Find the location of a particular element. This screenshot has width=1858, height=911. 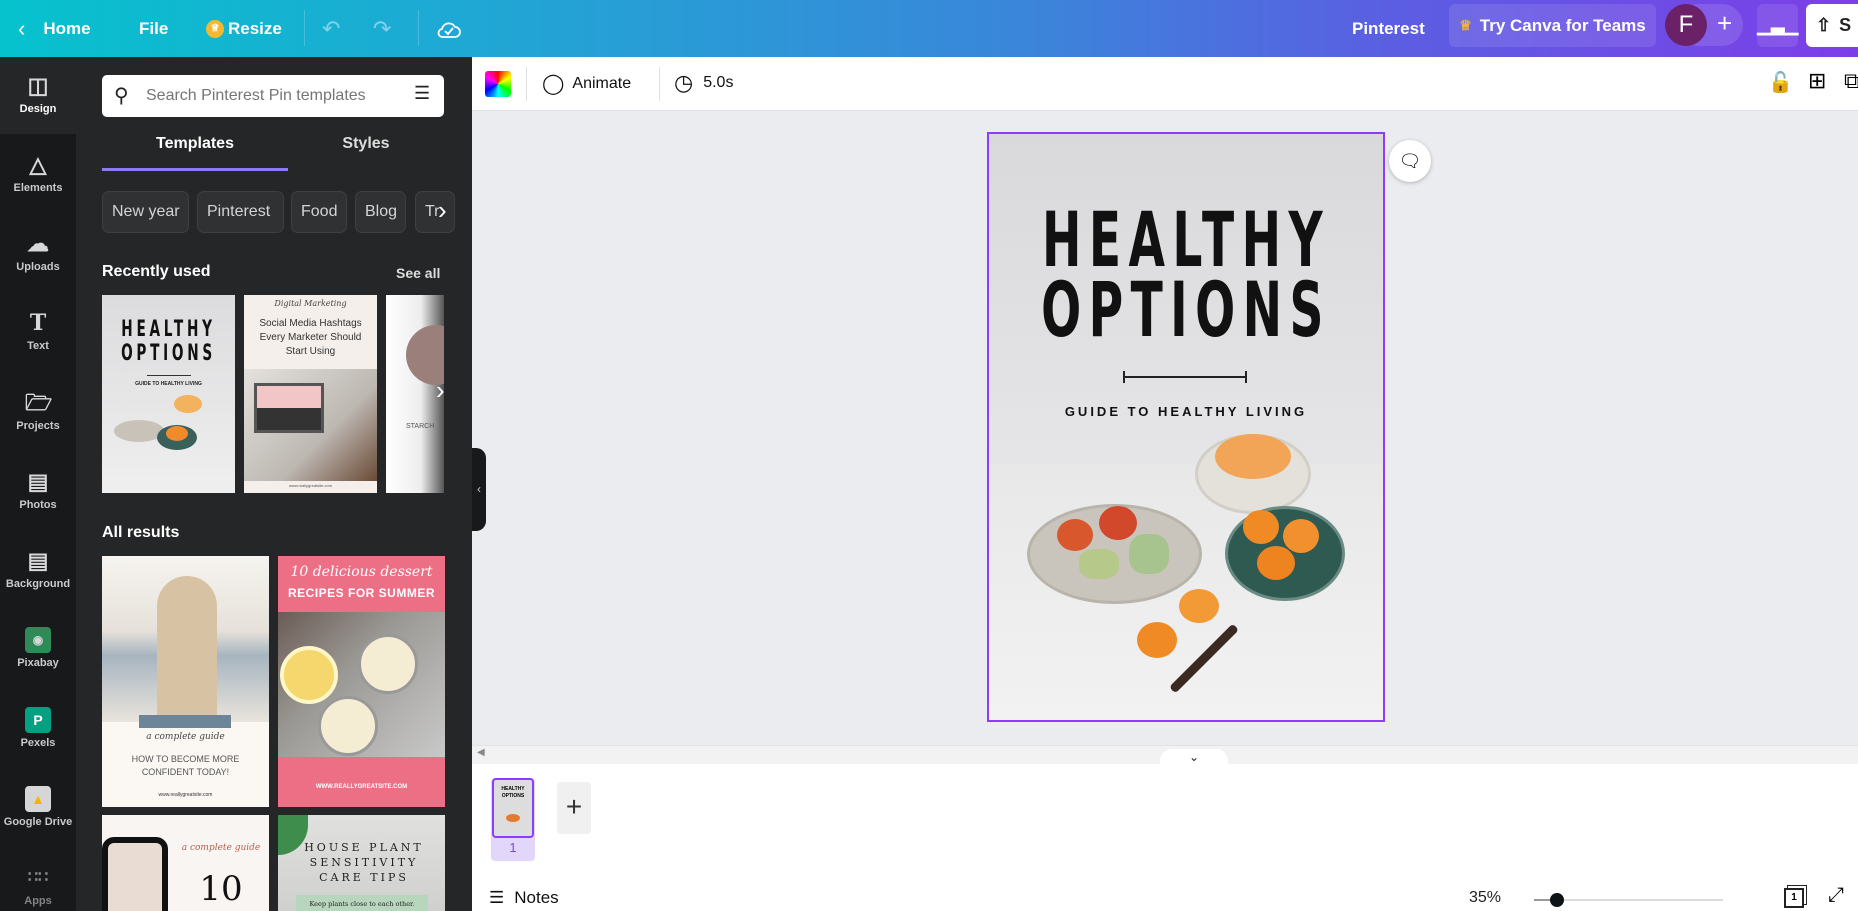

cloud-saved-icon is located at coordinates (449, 28).